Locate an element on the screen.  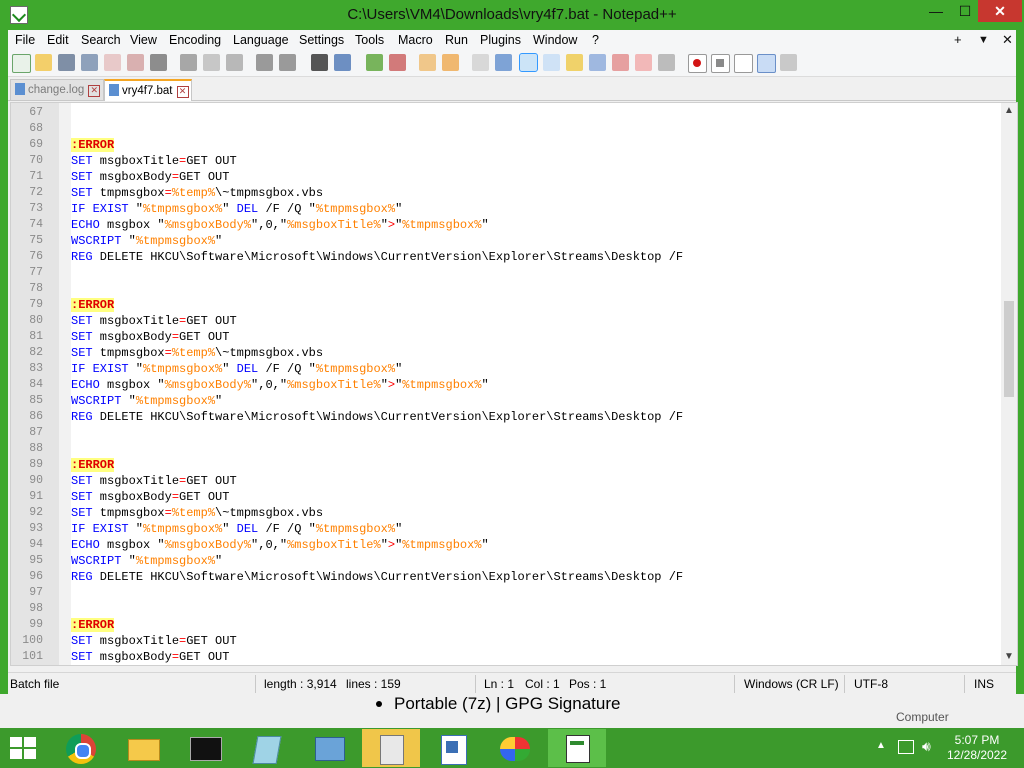
file-explorer-icon is located at coordinates (143, 748).